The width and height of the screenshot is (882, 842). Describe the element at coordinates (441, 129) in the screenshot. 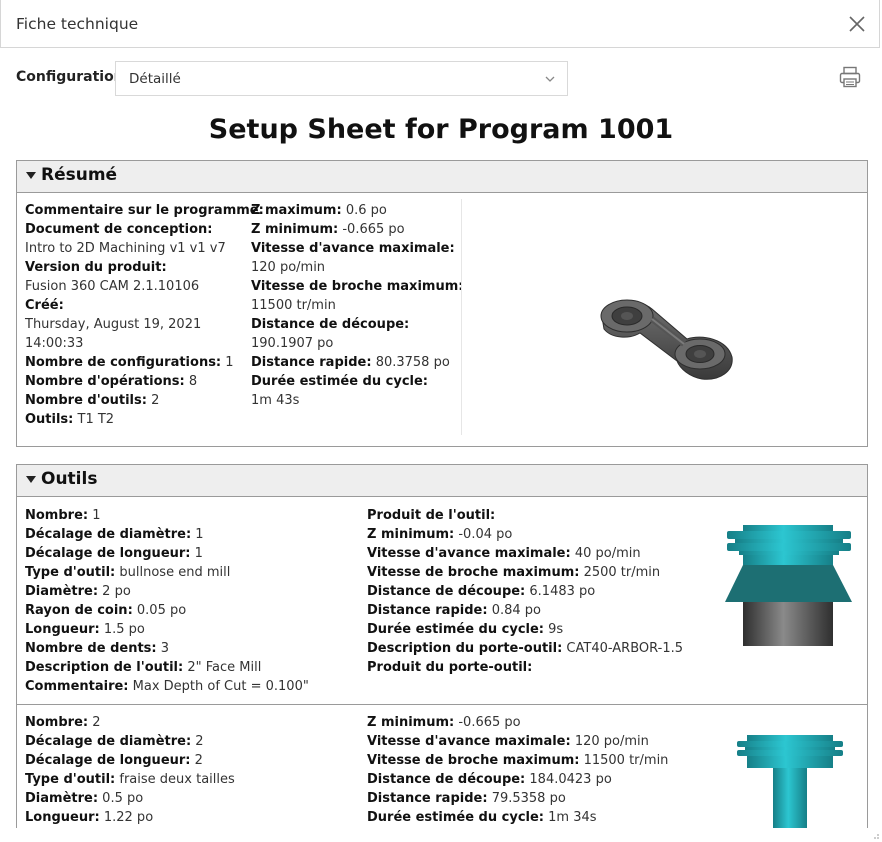

I see `sheet-title: Setup Sheet for Program 1001` at that location.